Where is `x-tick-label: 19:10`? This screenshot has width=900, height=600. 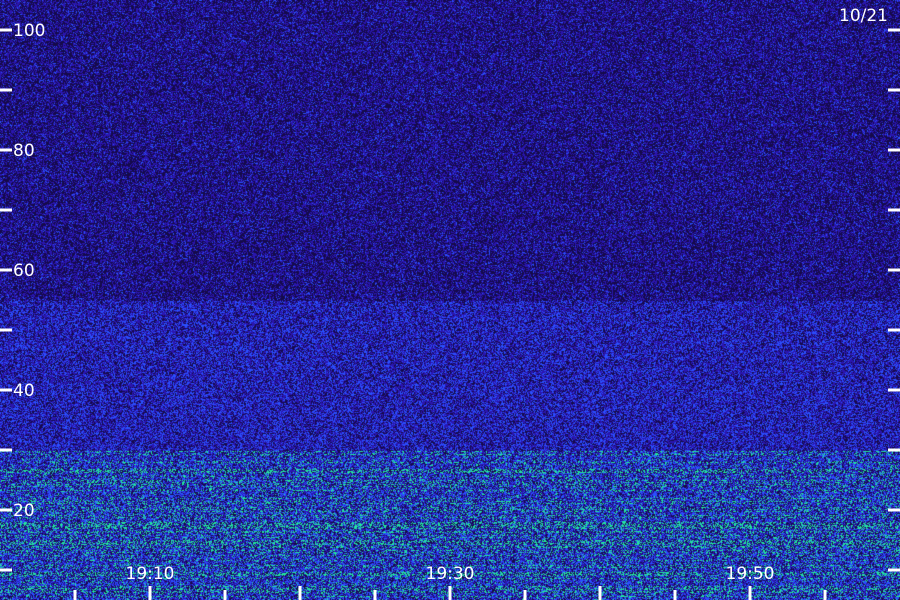
x-tick-label: 19:10 is located at coordinates (150, 574).